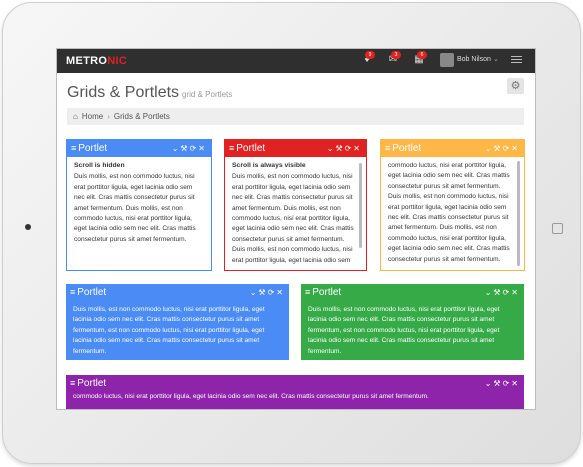  I want to click on home-button, so click(557, 228).